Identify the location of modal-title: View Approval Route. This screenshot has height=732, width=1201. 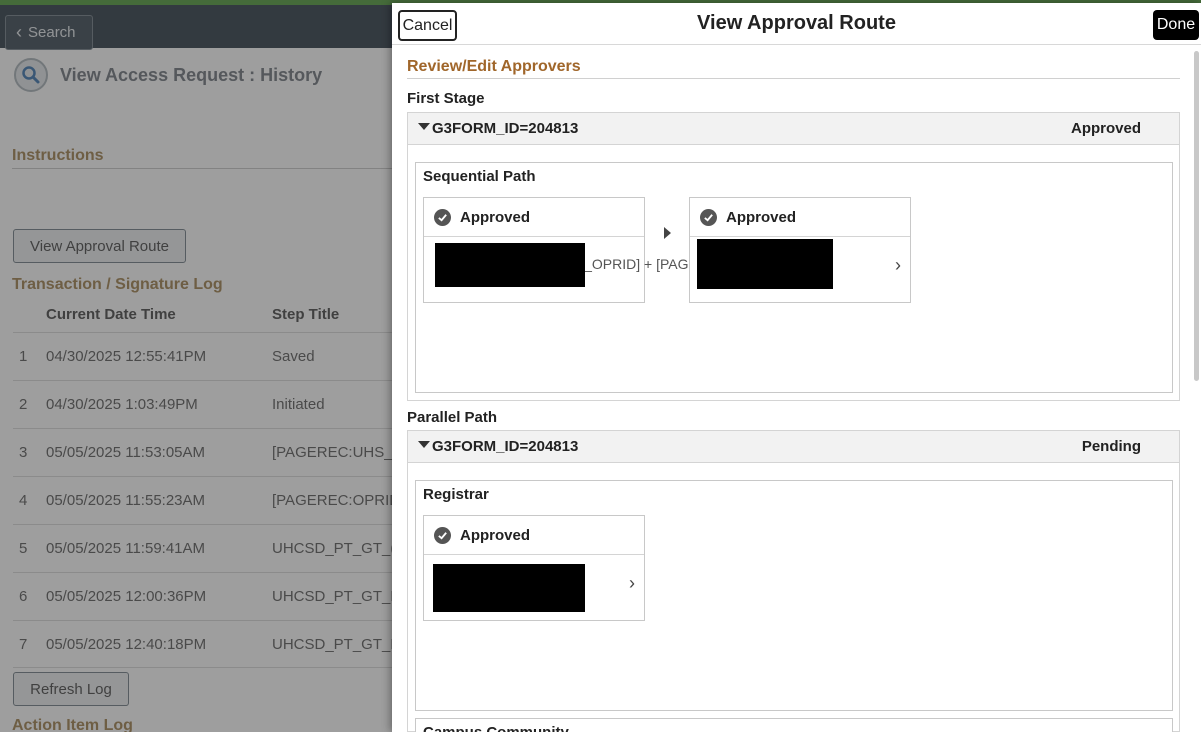
(796, 23).